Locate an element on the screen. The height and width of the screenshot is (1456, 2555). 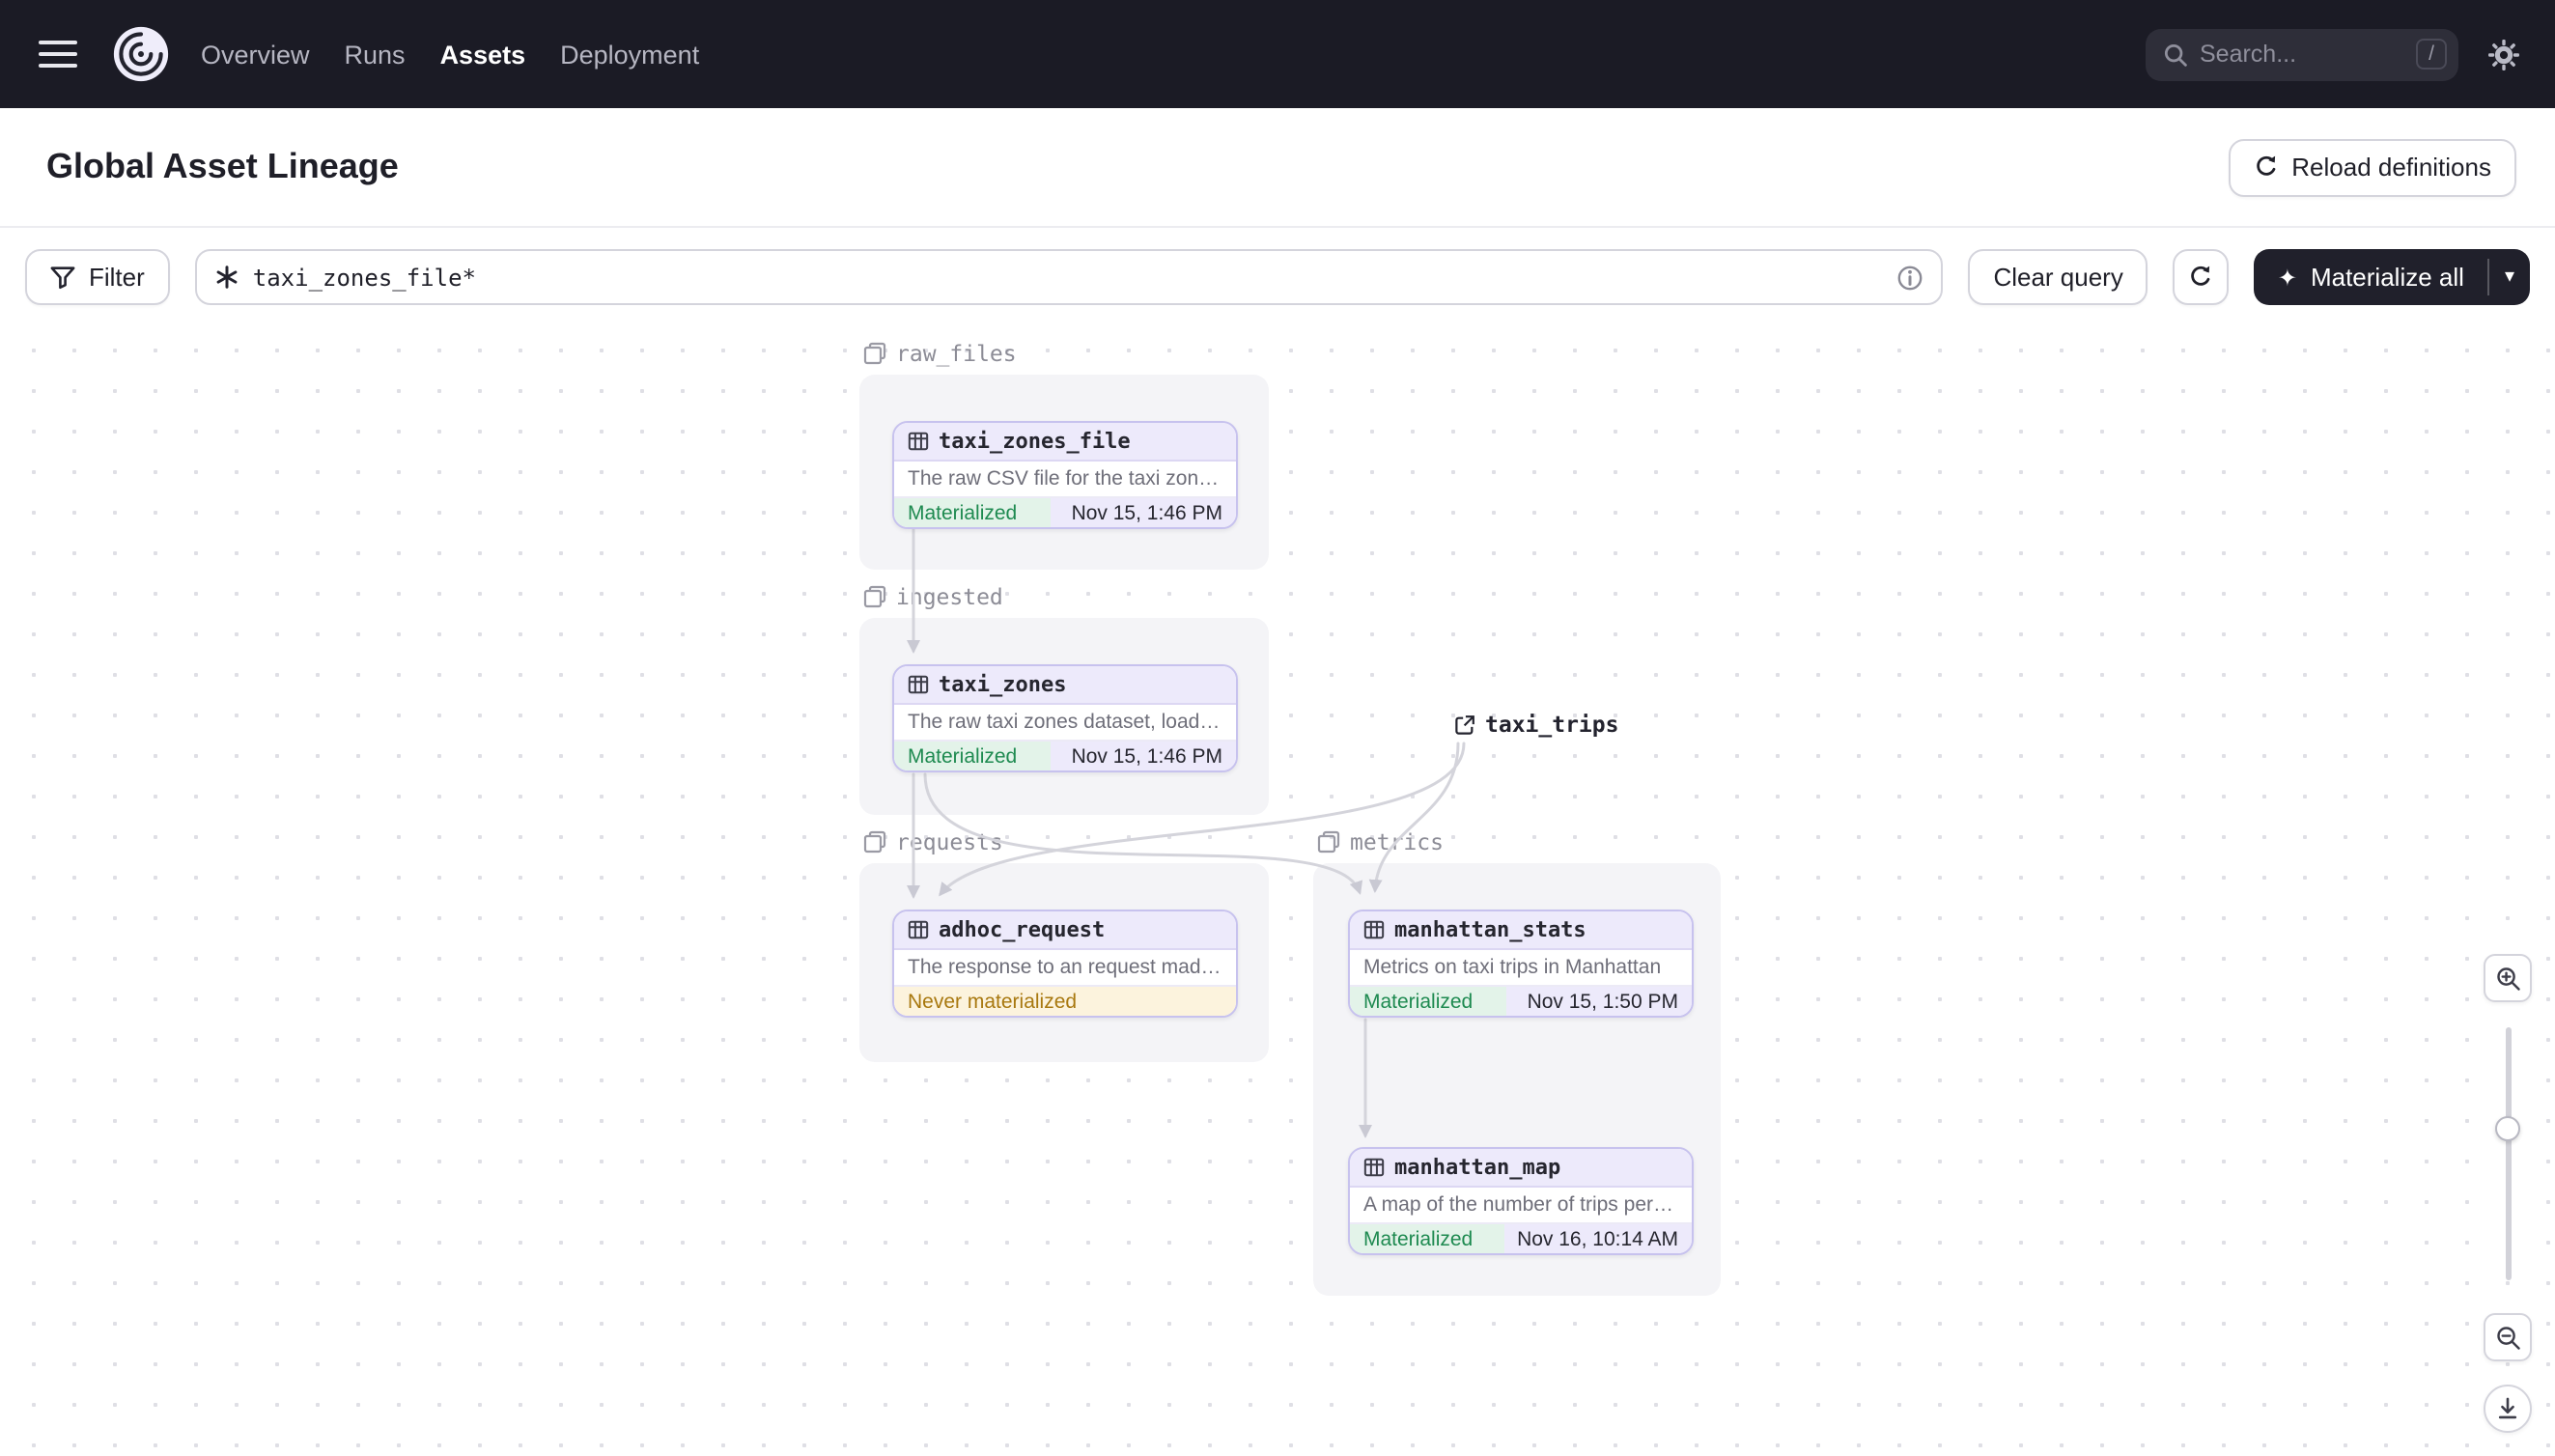
asset-description: Metrics on taxi trips in Manhattan is located at coordinates (1512, 968).